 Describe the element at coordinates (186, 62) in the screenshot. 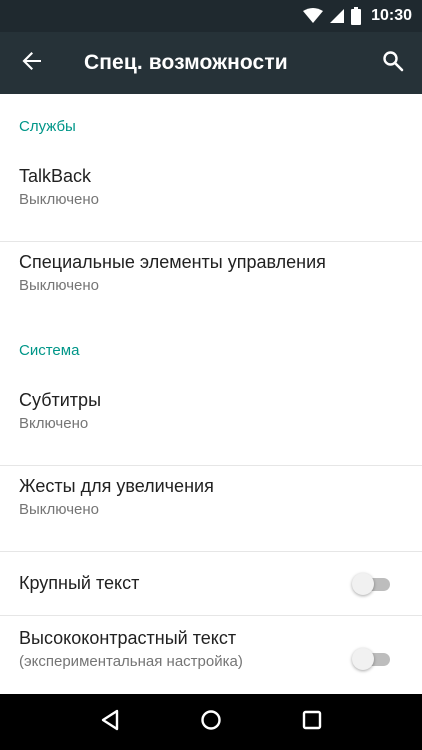

I see `page-title: Спец. возможности` at that location.